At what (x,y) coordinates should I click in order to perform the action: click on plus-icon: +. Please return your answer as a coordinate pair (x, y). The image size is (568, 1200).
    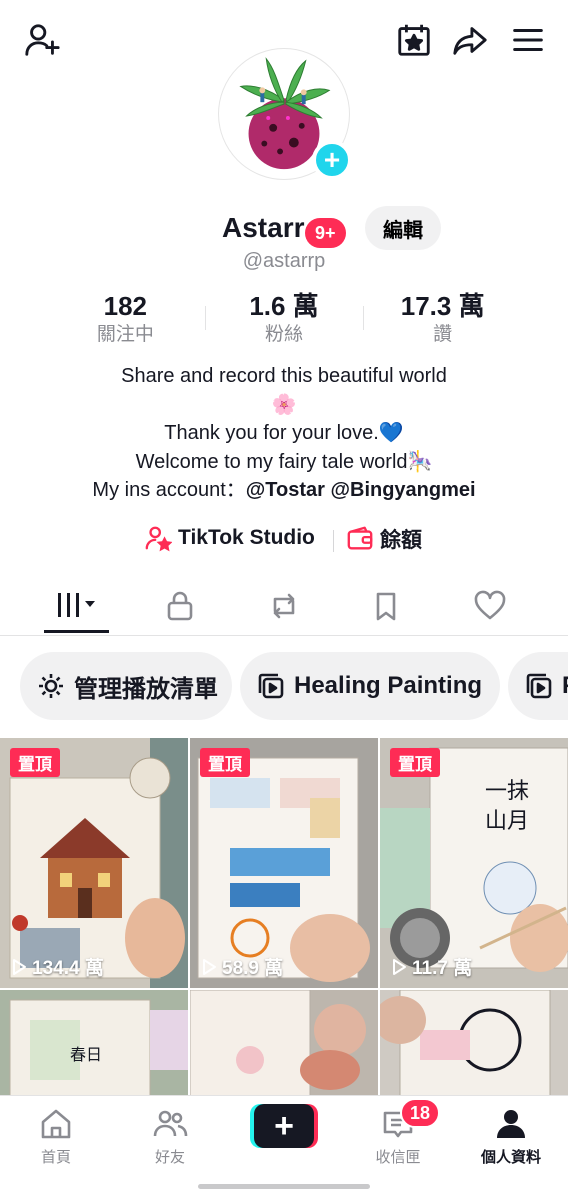
    Looking at the image, I should click on (284, 1126).